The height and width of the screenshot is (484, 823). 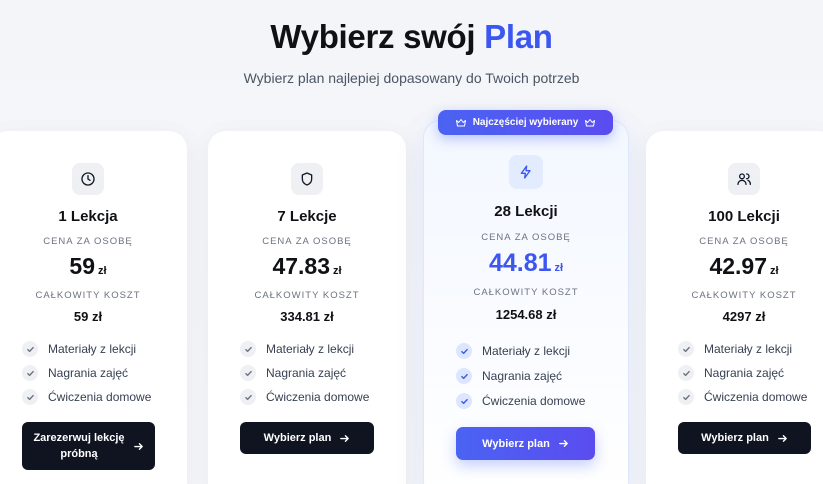 I want to click on badge-label: Najczęściej wybierany, so click(x=525, y=122).